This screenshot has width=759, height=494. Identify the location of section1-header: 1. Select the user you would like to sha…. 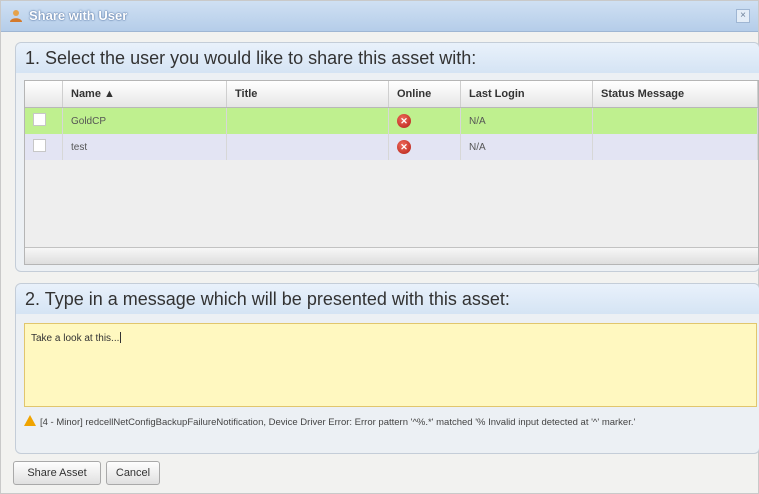
(387, 58).